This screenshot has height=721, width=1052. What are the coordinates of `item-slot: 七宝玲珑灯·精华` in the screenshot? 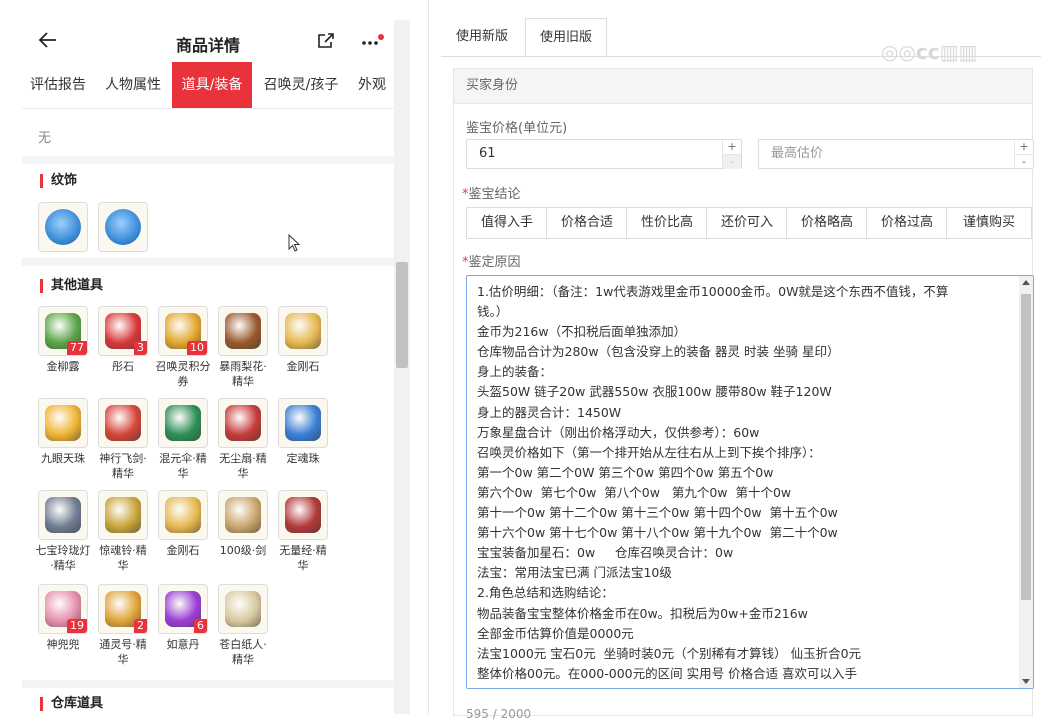 It's located at (63, 531).